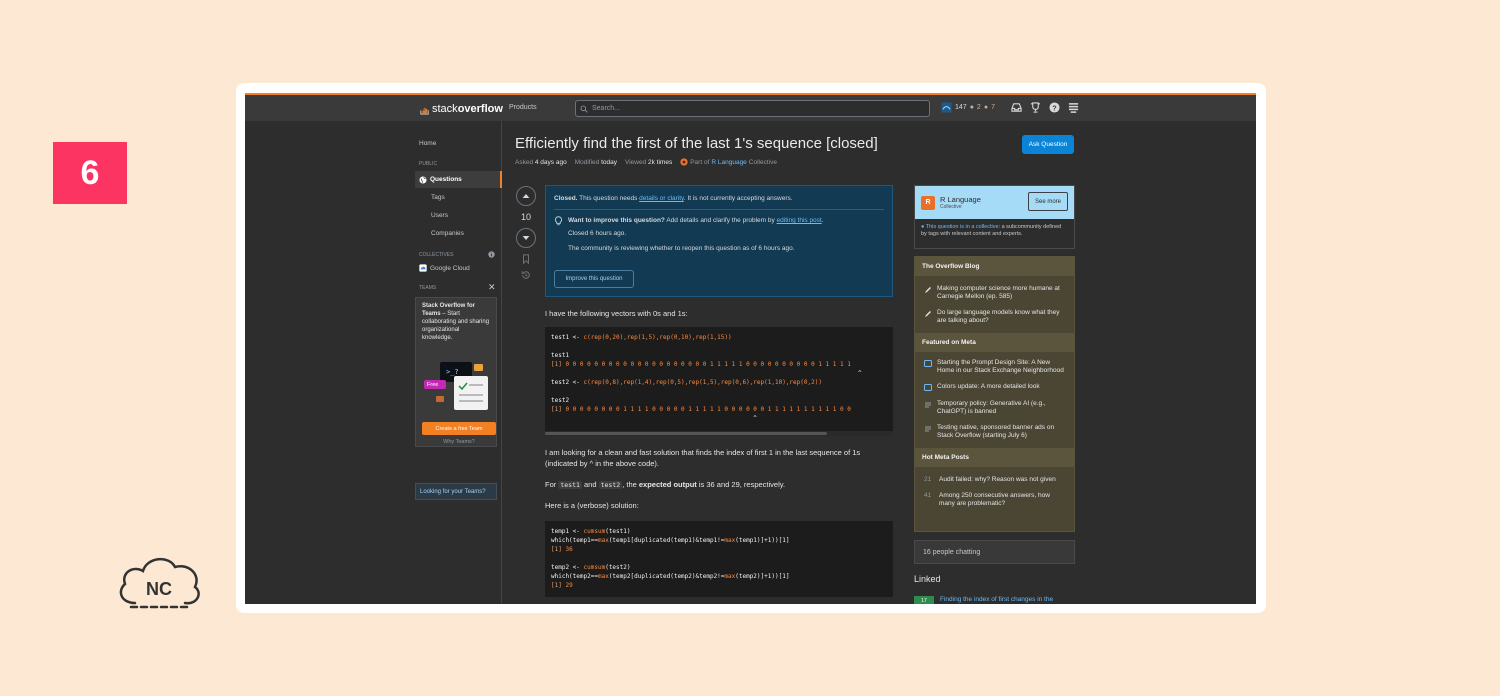 This screenshot has height=696, width=1500. Describe the element at coordinates (427, 143) in the screenshot. I see `nav-home: Home` at that location.